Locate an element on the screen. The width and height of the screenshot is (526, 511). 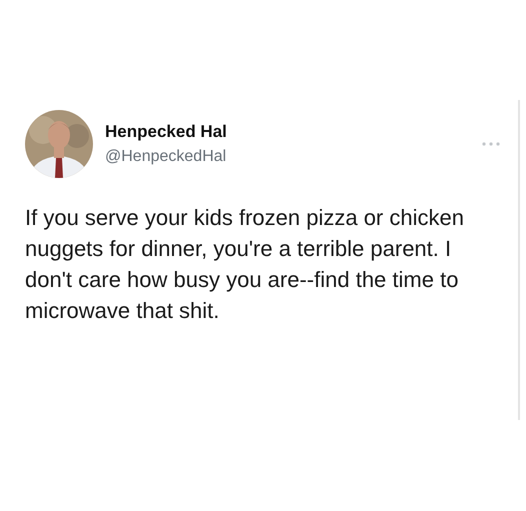
more-icon is located at coordinates (491, 144).